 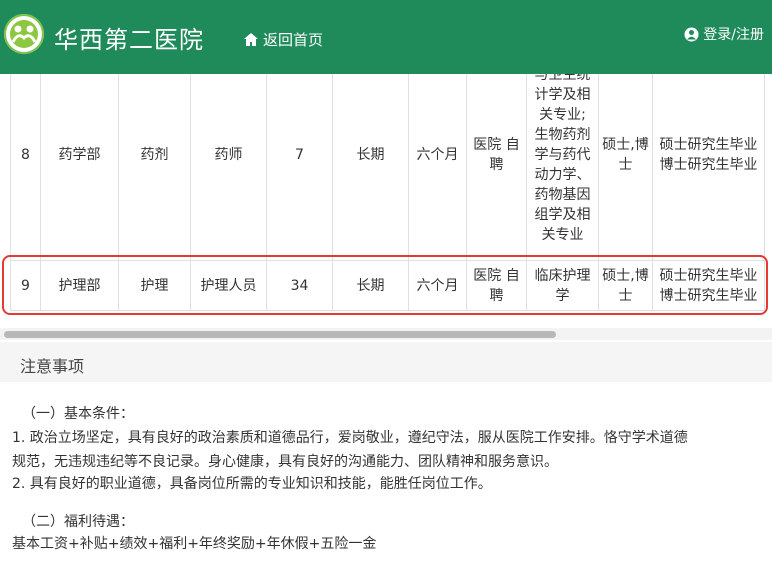 I want to click on highlight-frame, so click(x=385, y=285).